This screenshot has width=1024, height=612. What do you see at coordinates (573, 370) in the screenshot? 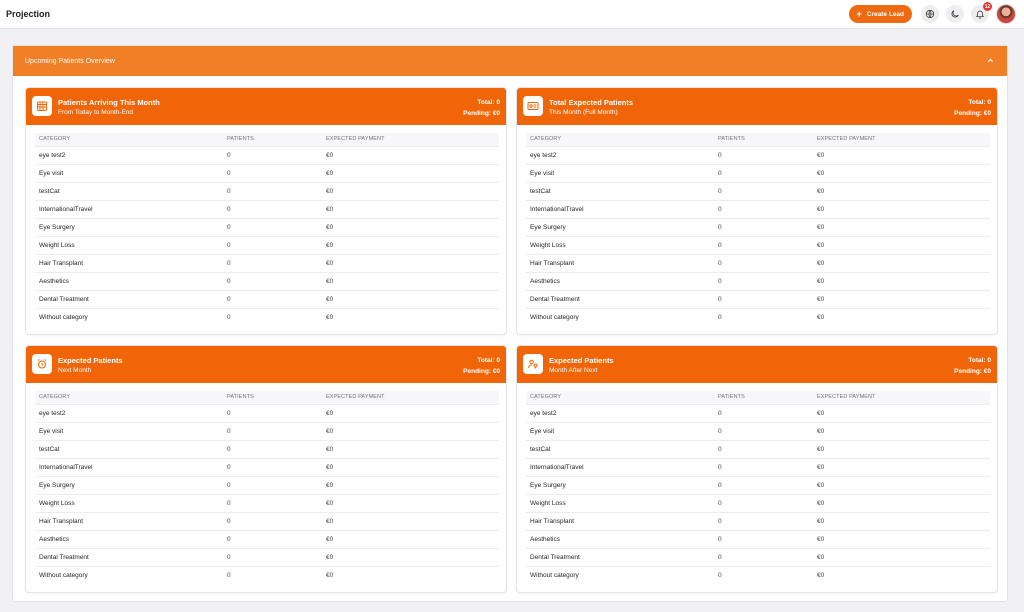
I see `card-subtitle: Month After Next` at bounding box center [573, 370].